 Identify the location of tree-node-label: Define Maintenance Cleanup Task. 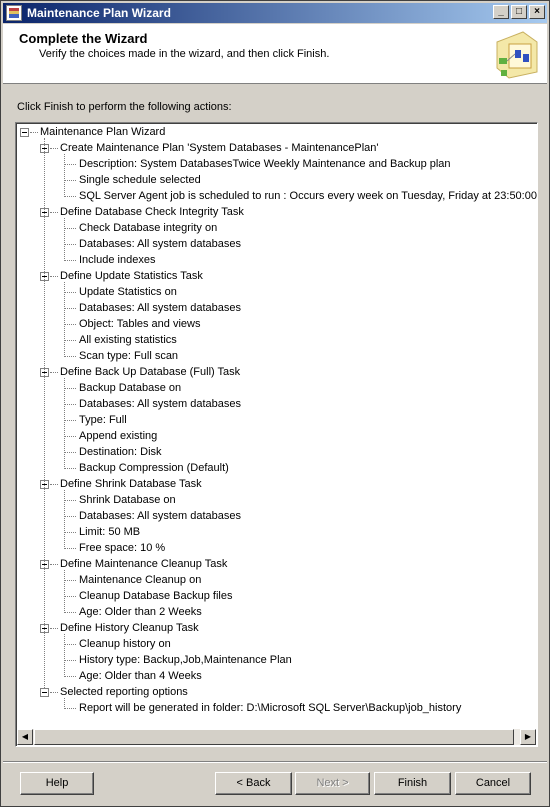
(144, 564).